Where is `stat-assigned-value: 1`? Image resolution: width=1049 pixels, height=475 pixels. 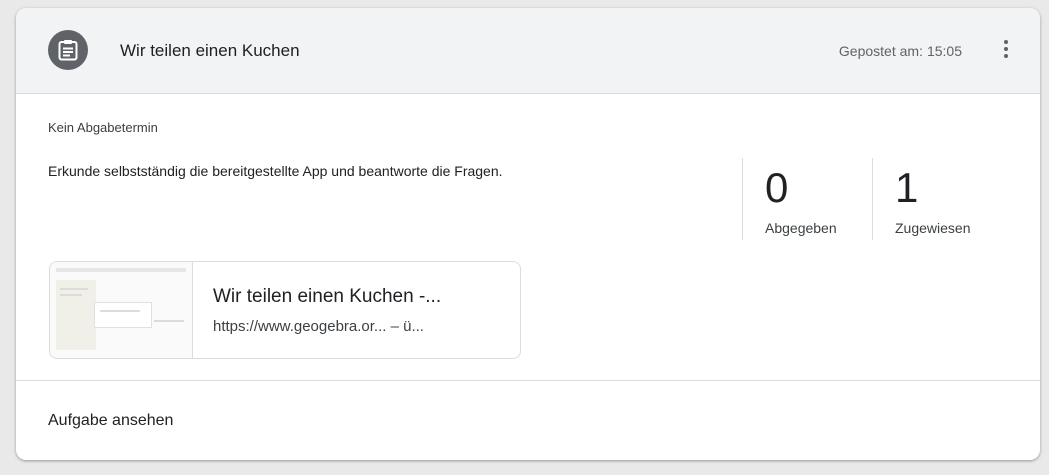 stat-assigned-value: 1 is located at coordinates (907, 187).